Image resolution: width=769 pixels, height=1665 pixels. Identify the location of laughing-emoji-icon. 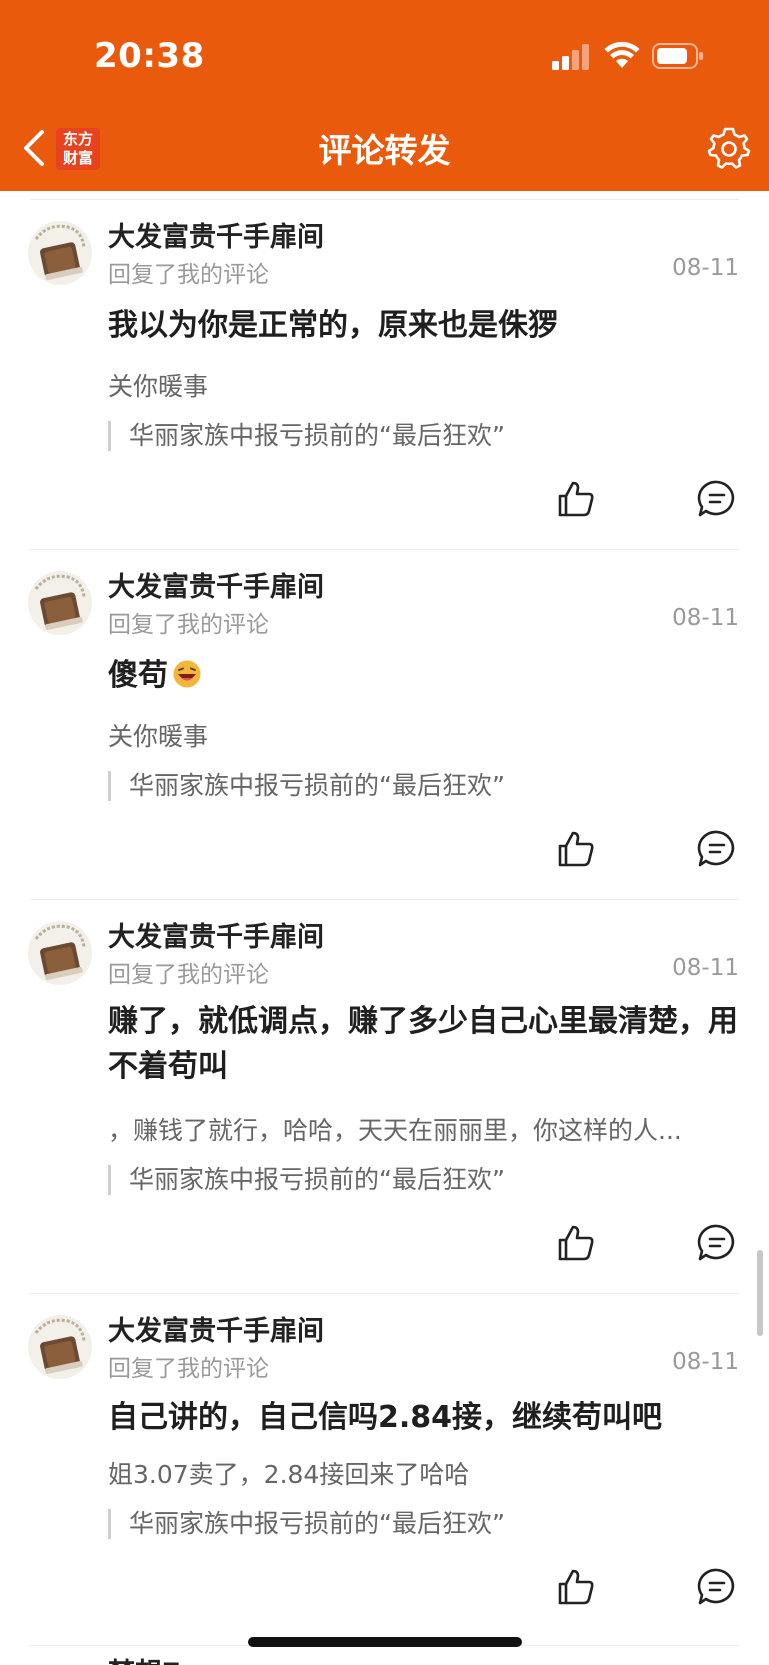
(187, 673).